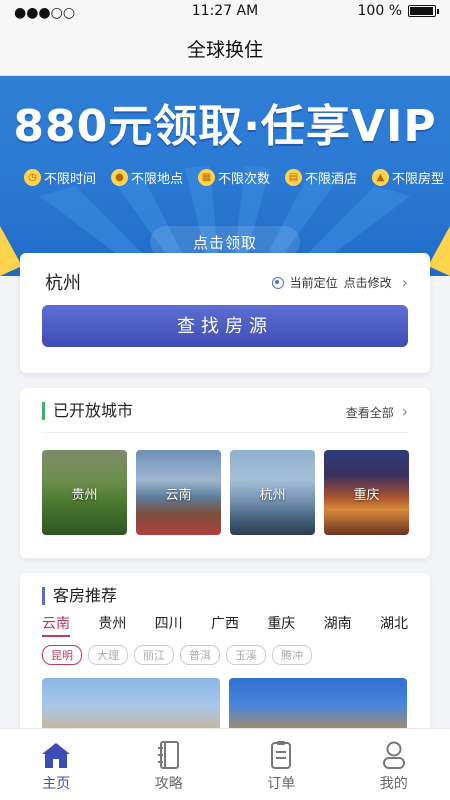 Image resolution: width=450 pixels, height=800 pixels. What do you see at coordinates (200, 655) in the screenshot?
I see `city-chip: 普洱` at bounding box center [200, 655].